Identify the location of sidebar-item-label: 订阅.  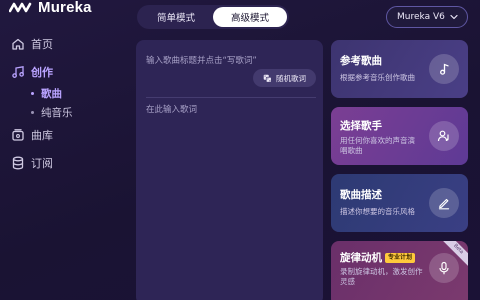
(42, 163).